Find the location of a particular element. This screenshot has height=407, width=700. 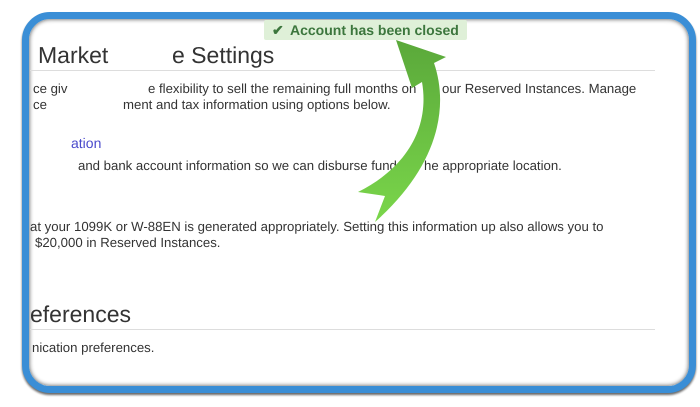

settings-link: ation is located at coordinates (86, 143).